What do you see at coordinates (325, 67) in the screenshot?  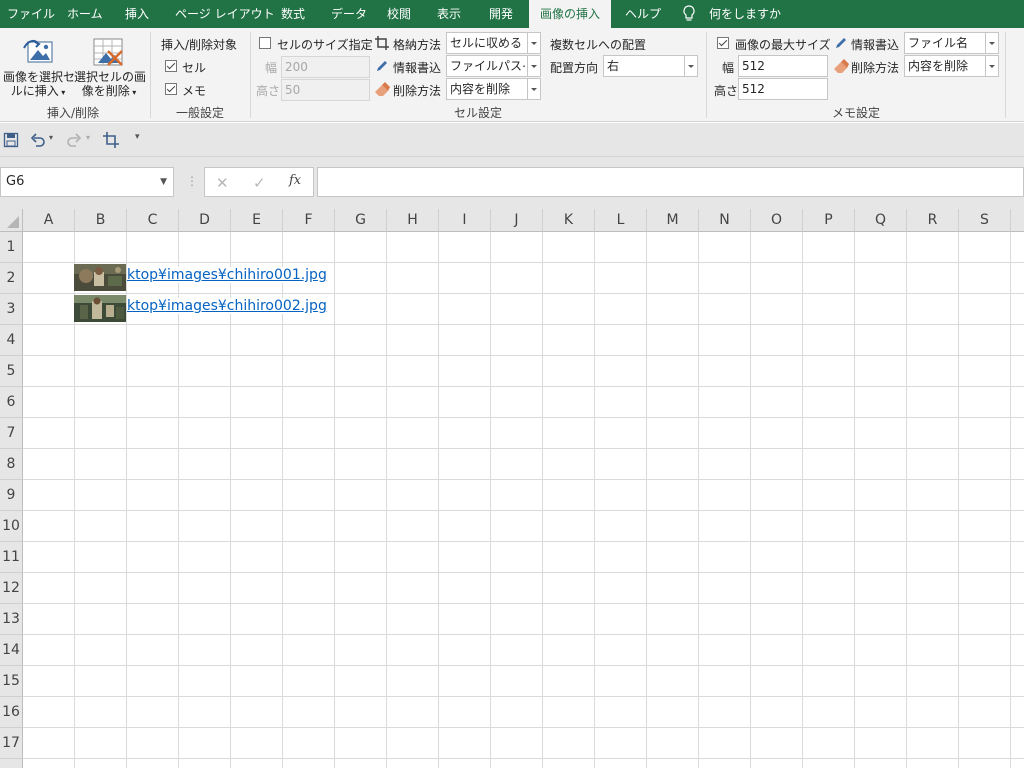 I see `cell-width-input: 200` at bounding box center [325, 67].